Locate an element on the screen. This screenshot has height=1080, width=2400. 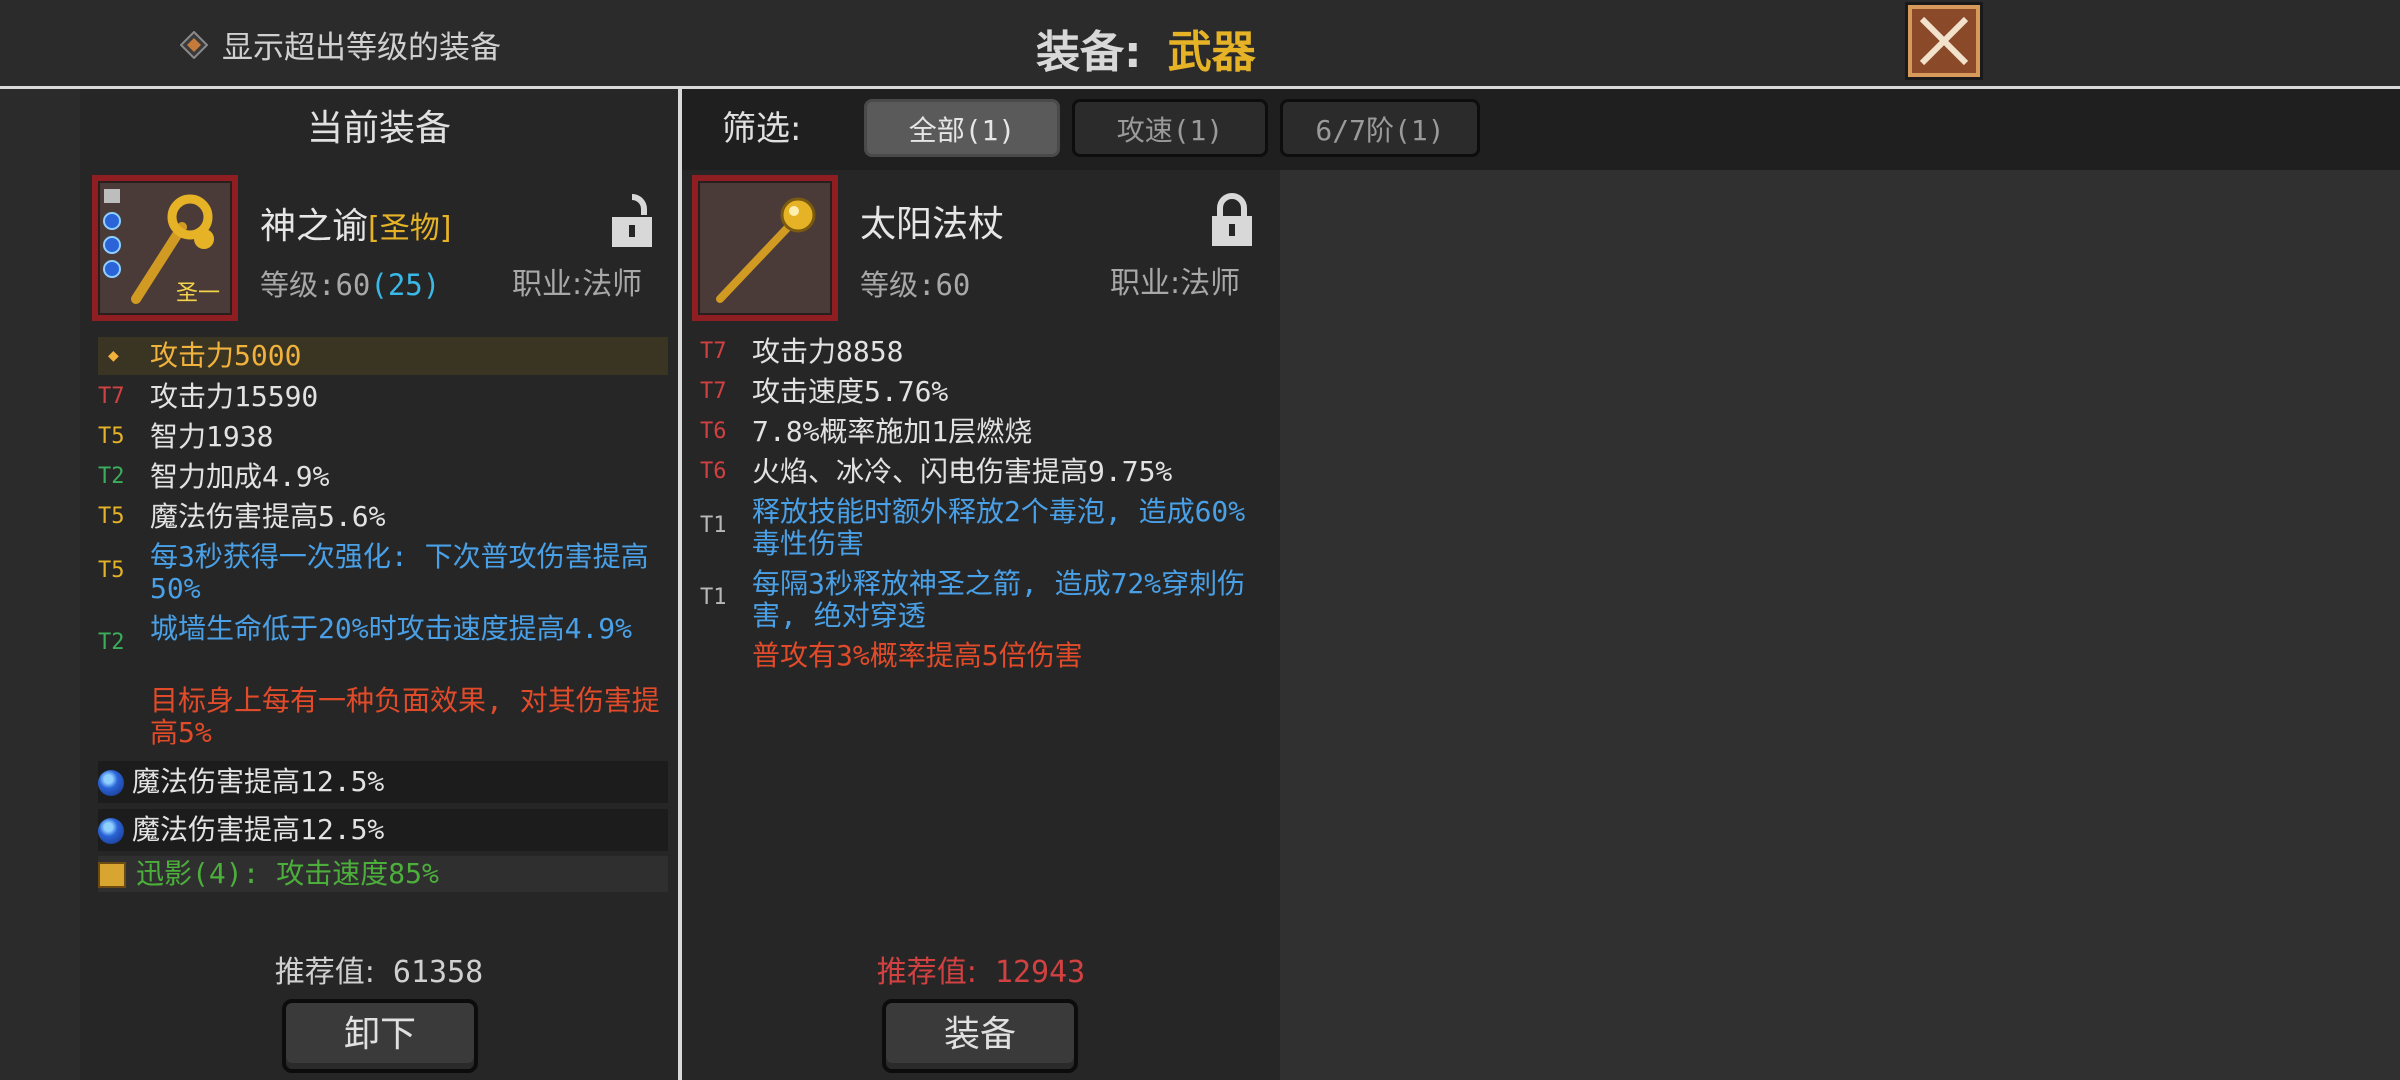
diamond-toggle-icon is located at coordinates (194, 44).